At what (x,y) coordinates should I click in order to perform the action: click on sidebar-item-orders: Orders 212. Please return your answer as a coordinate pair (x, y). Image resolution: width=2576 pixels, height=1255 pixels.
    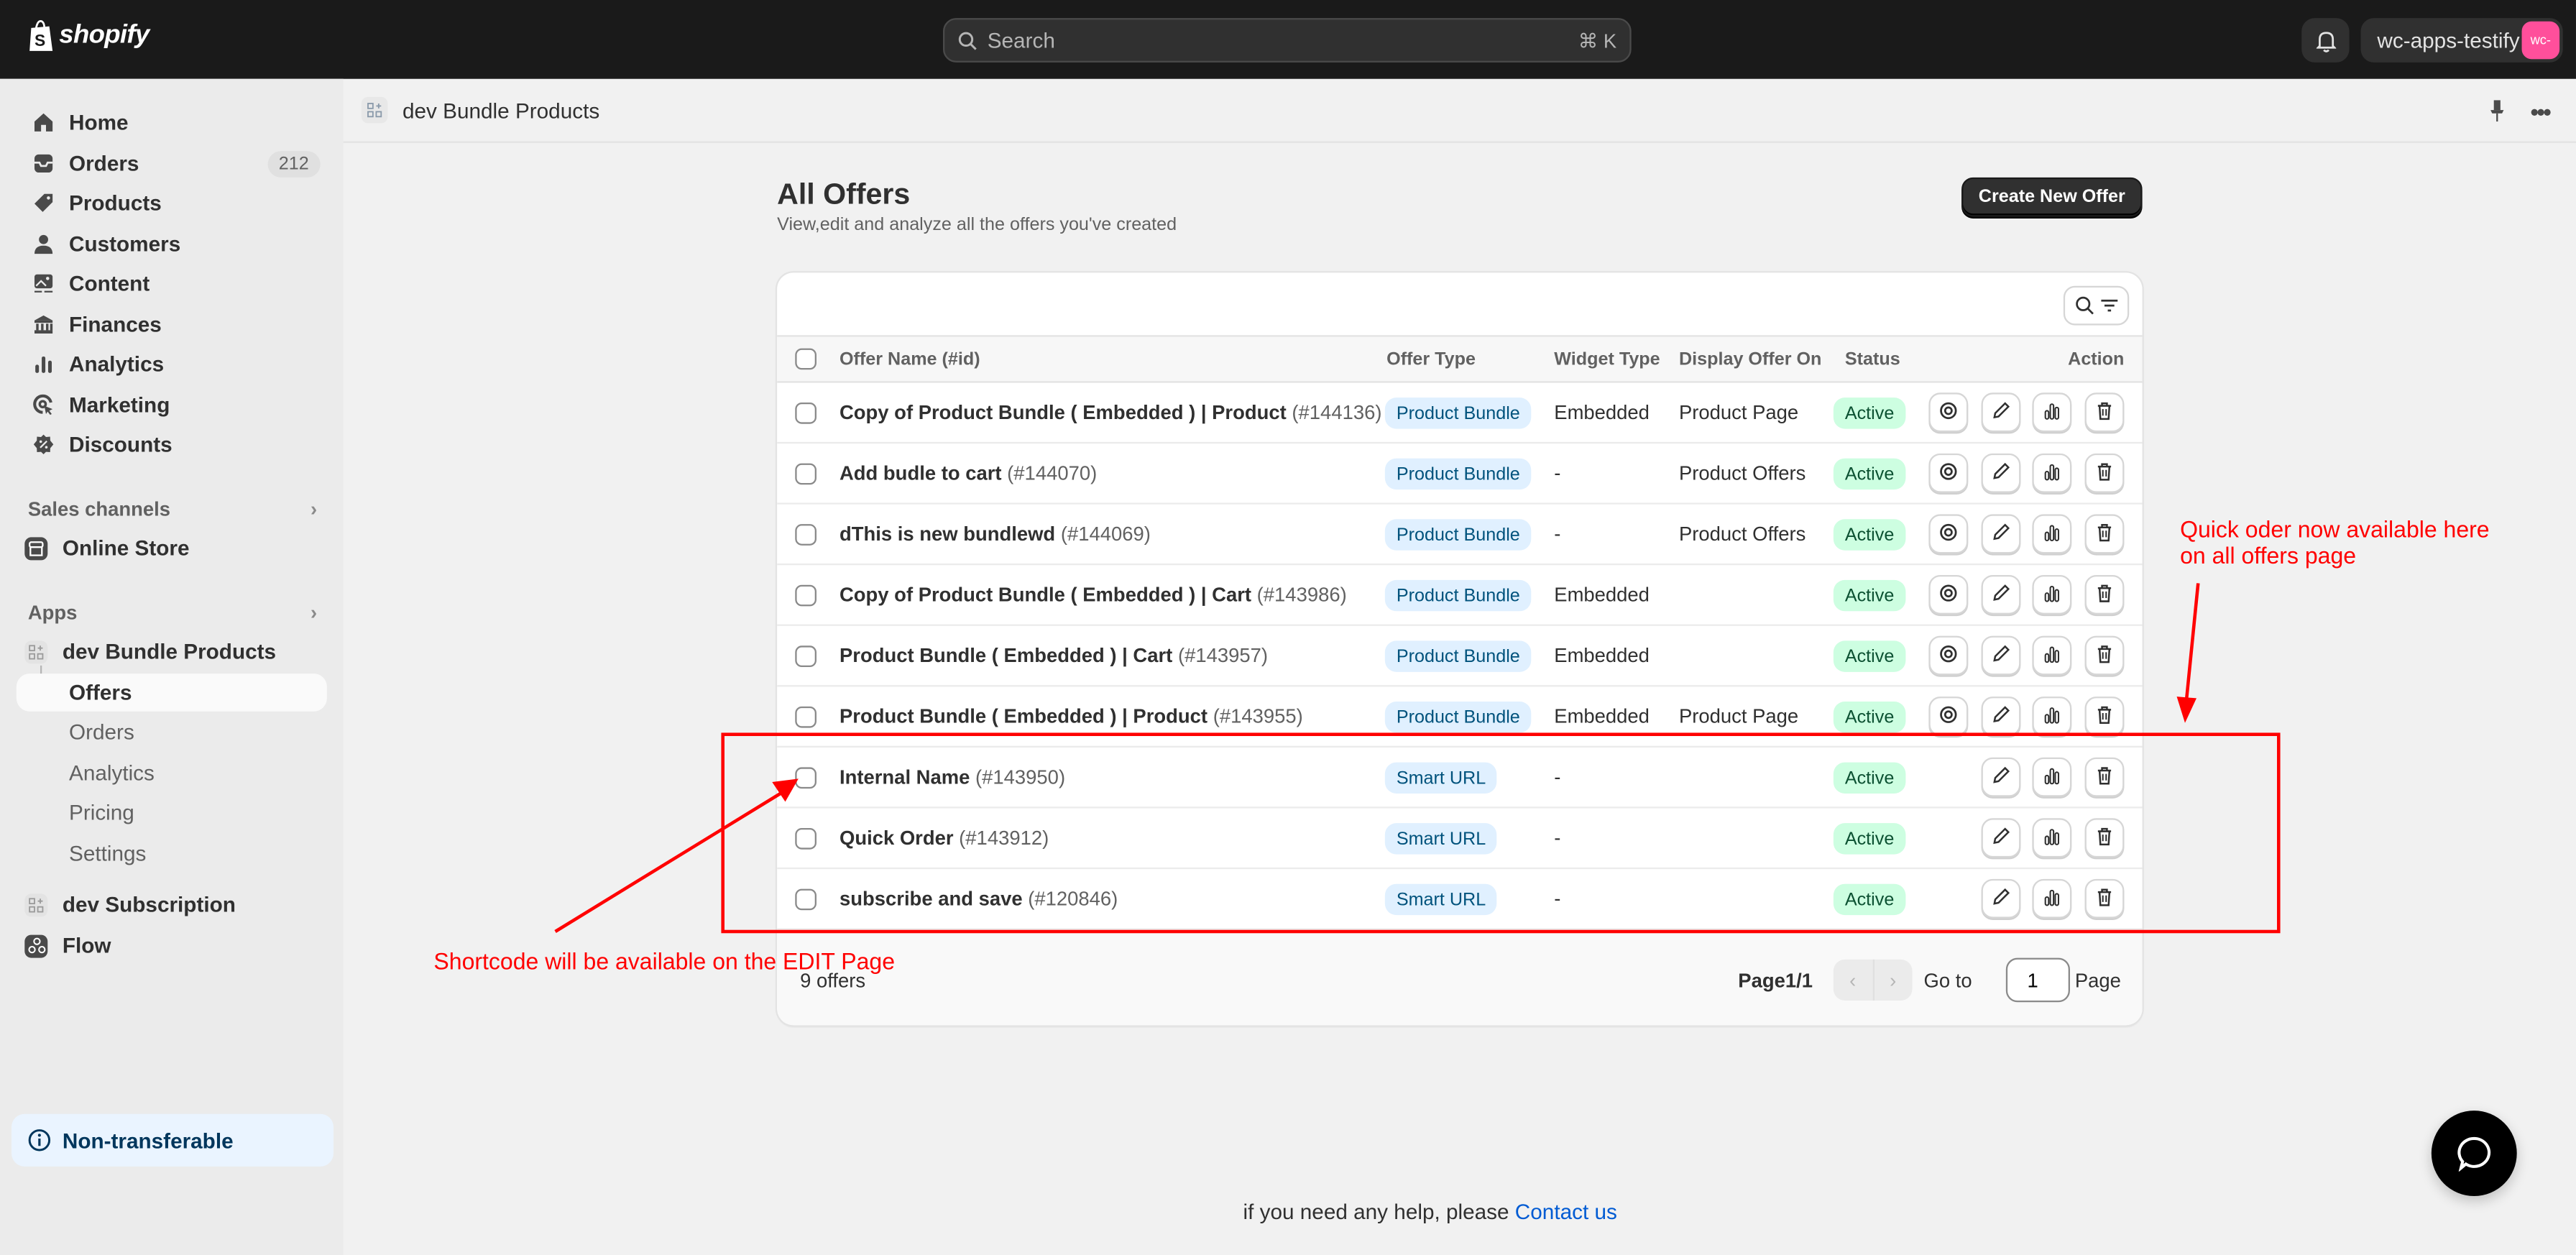
    Looking at the image, I should click on (172, 163).